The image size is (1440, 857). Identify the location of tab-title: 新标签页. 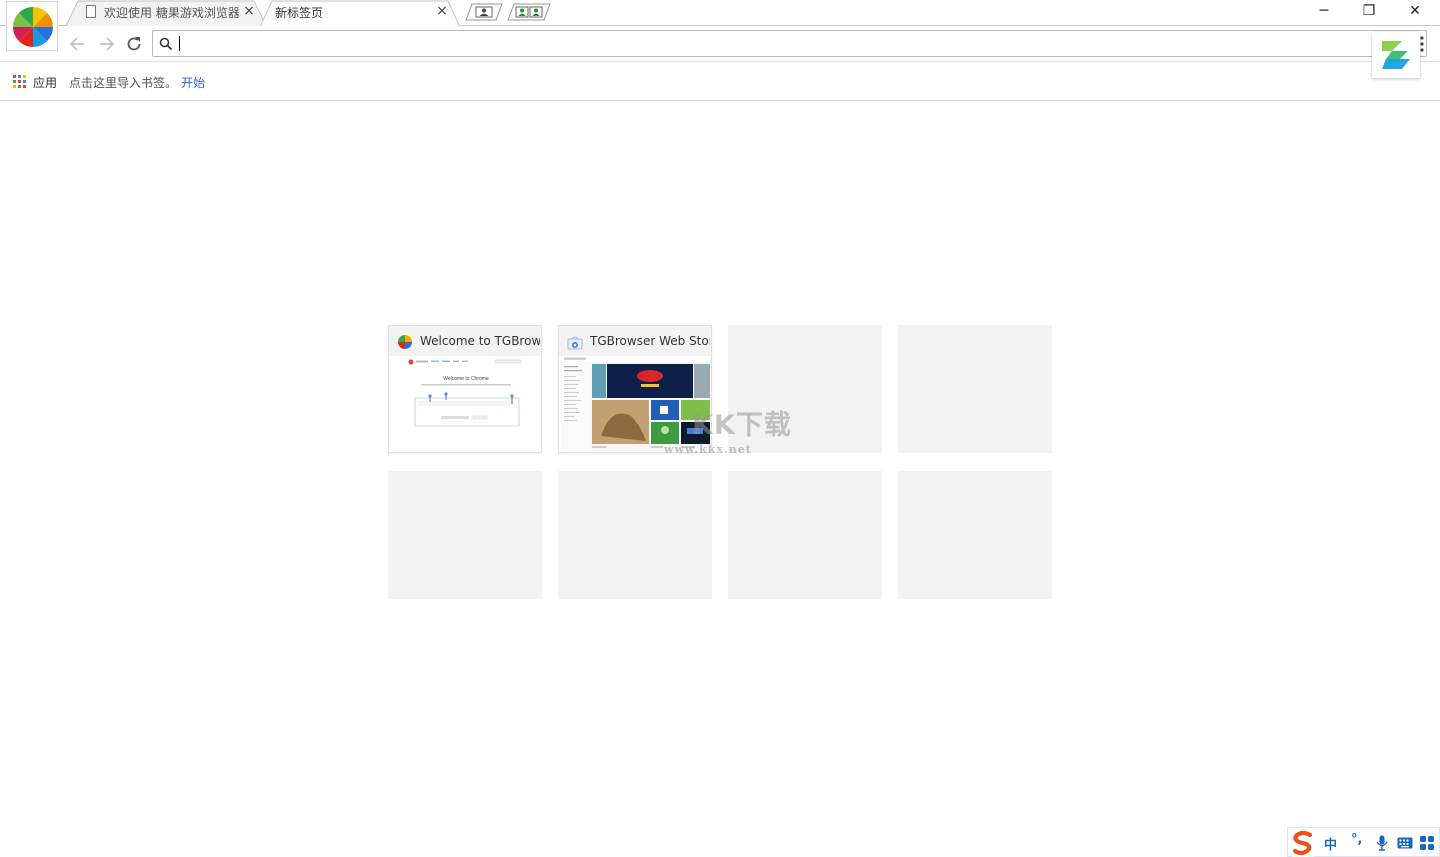
(299, 13).